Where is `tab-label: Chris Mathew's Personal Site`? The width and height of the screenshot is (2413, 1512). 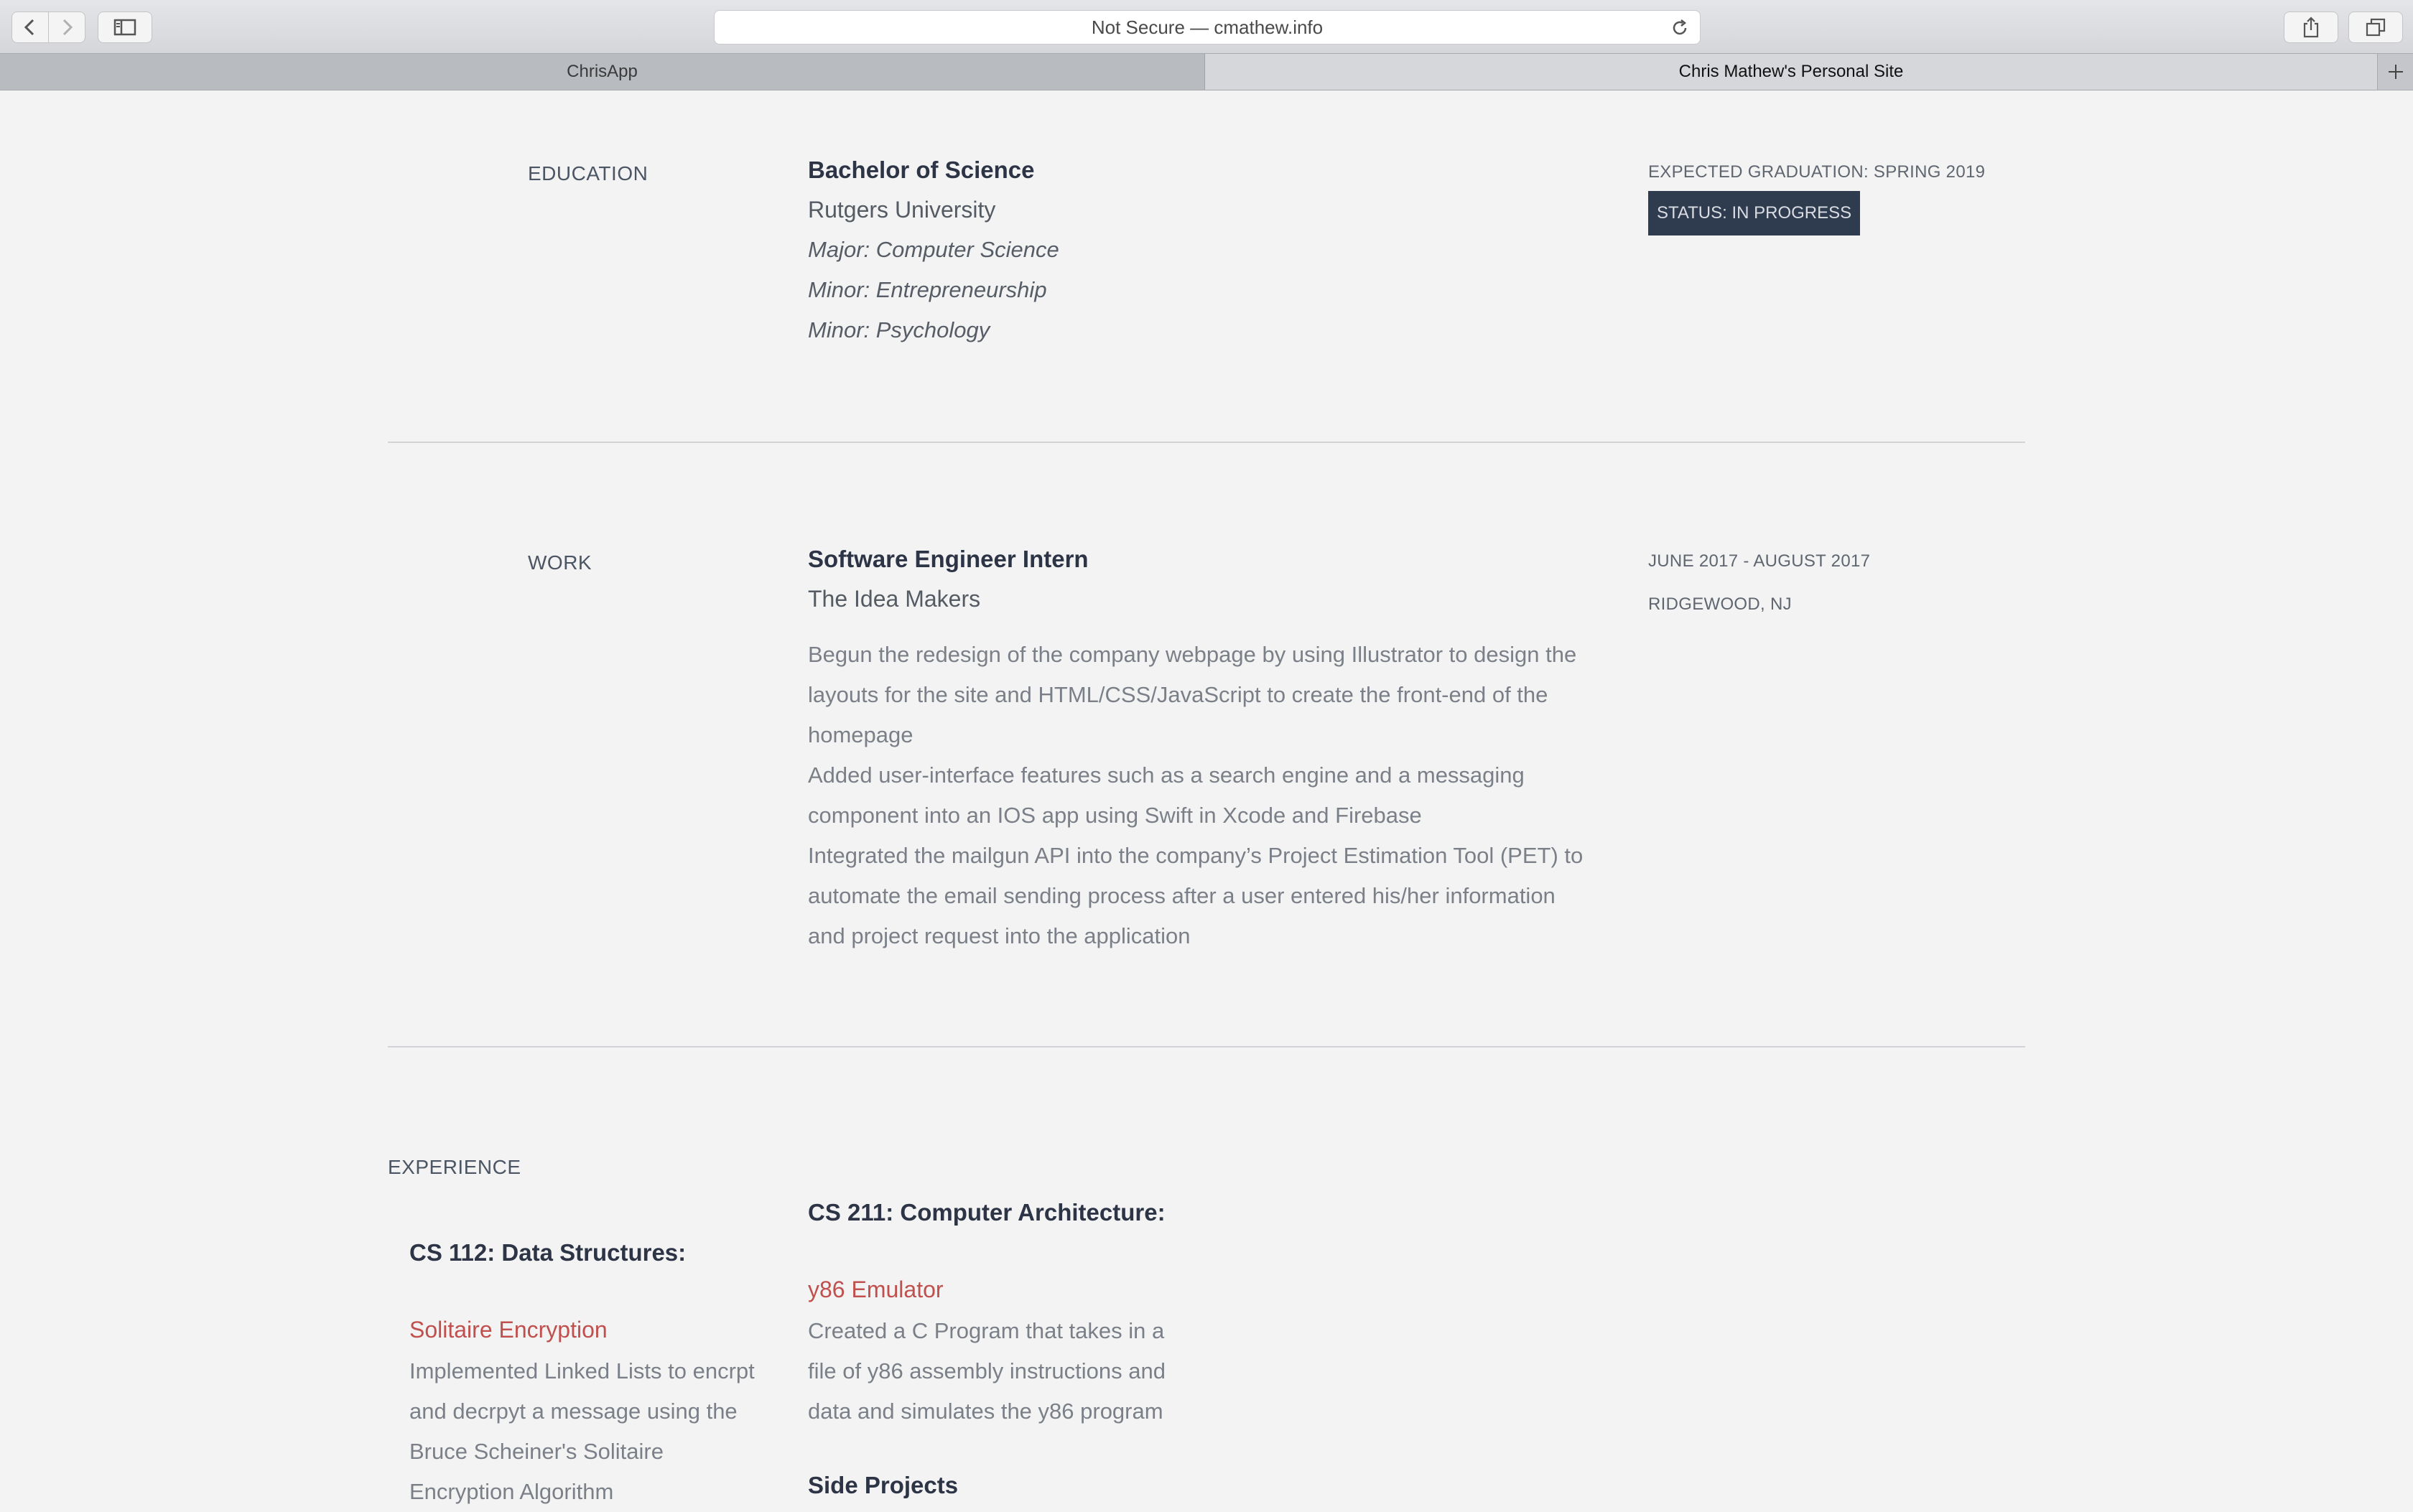
tab-label: Chris Mathew's Personal Site is located at coordinates (1791, 71).